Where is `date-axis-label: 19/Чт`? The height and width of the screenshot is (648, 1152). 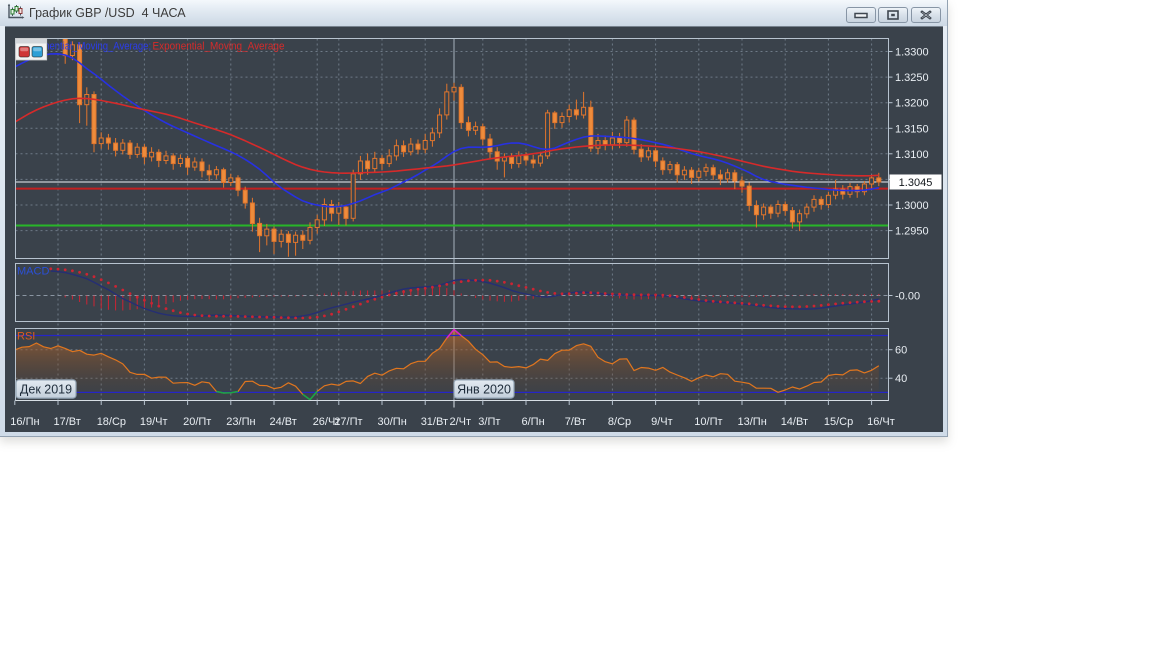
date-axis-label: 19/Чт is located at coordinates (154, 422).